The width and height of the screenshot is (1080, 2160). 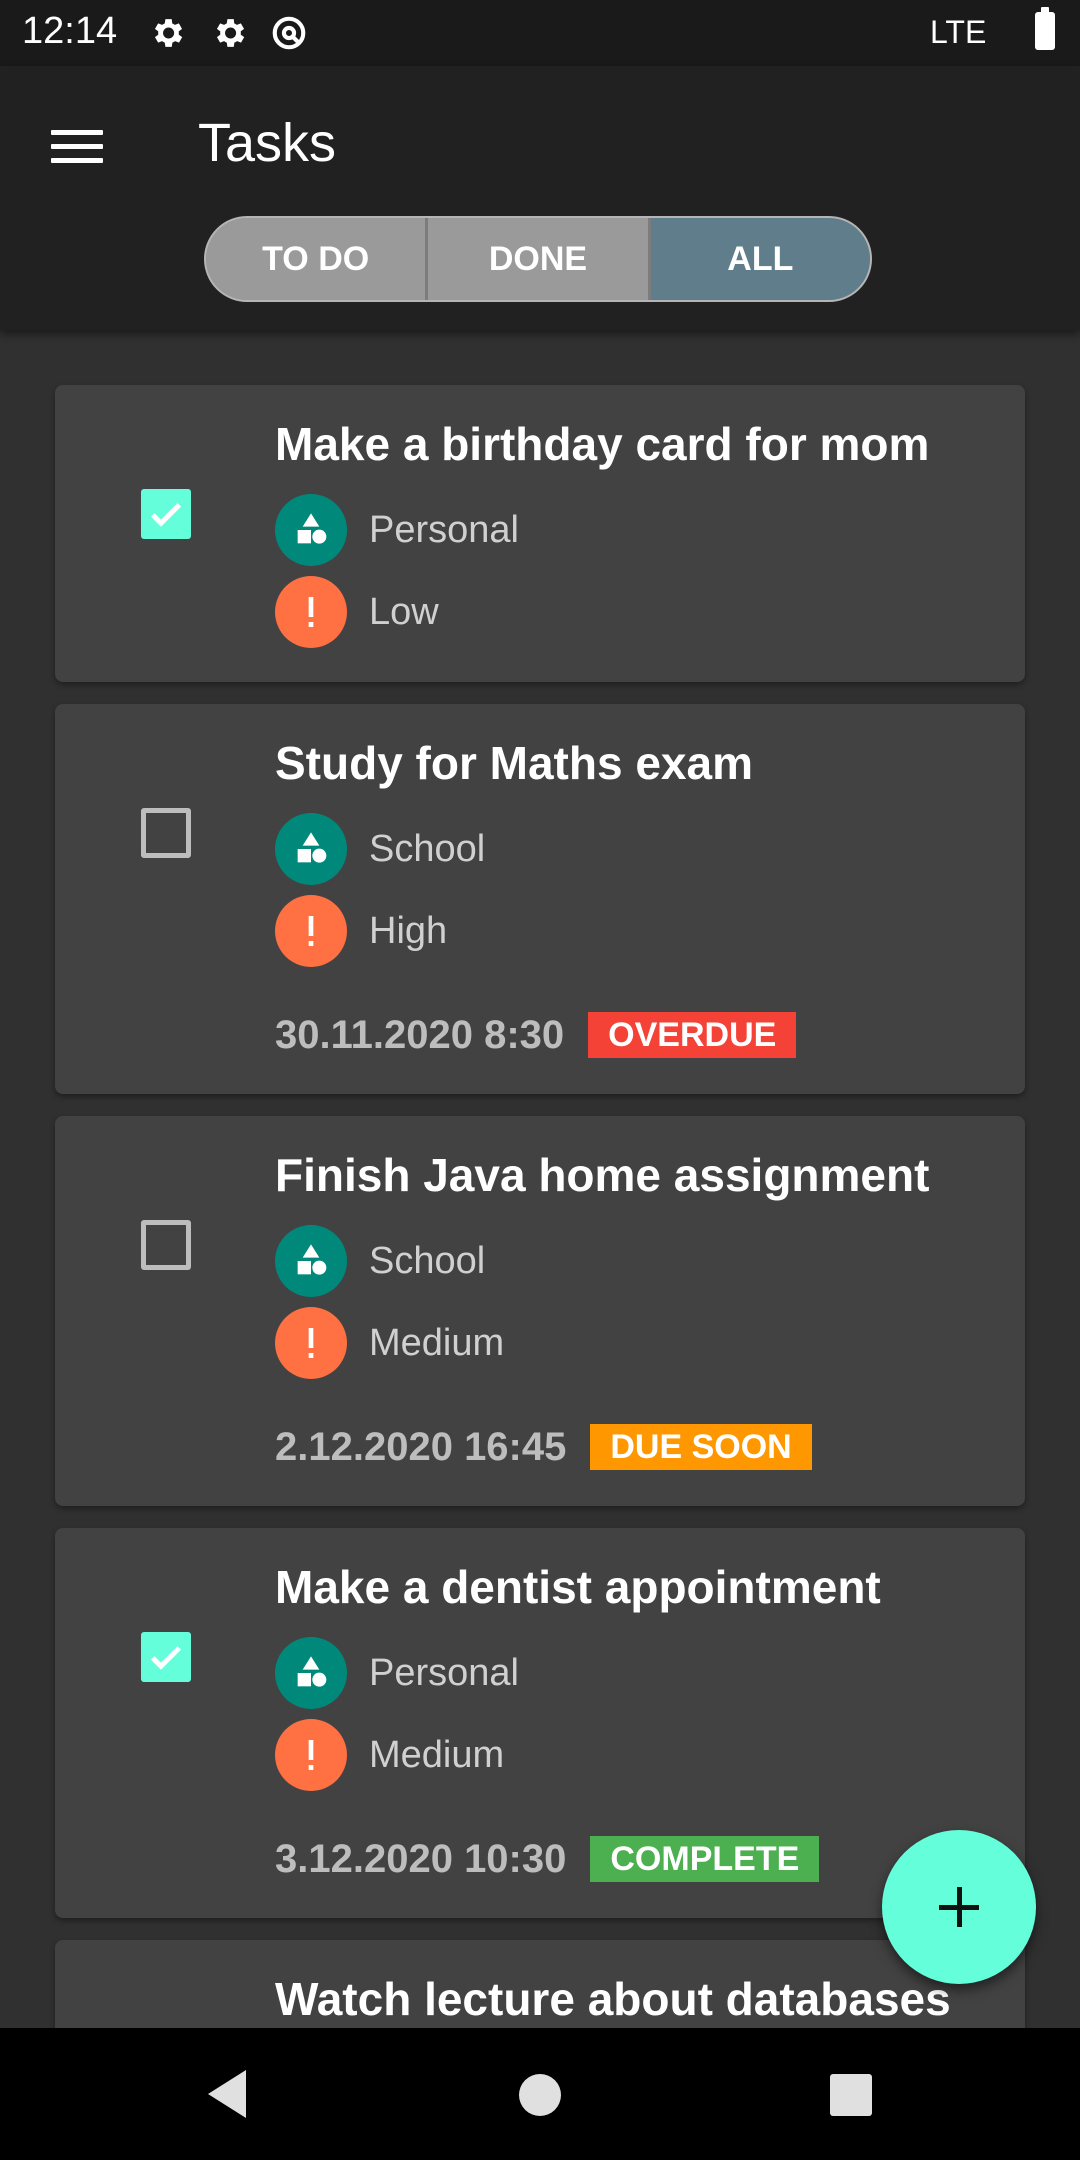 What do you see at coordinates (540, 198) in the screenshot?
I see `app-bar: Tasks TO DO DONE ALL` at bounding box center [540, 198].